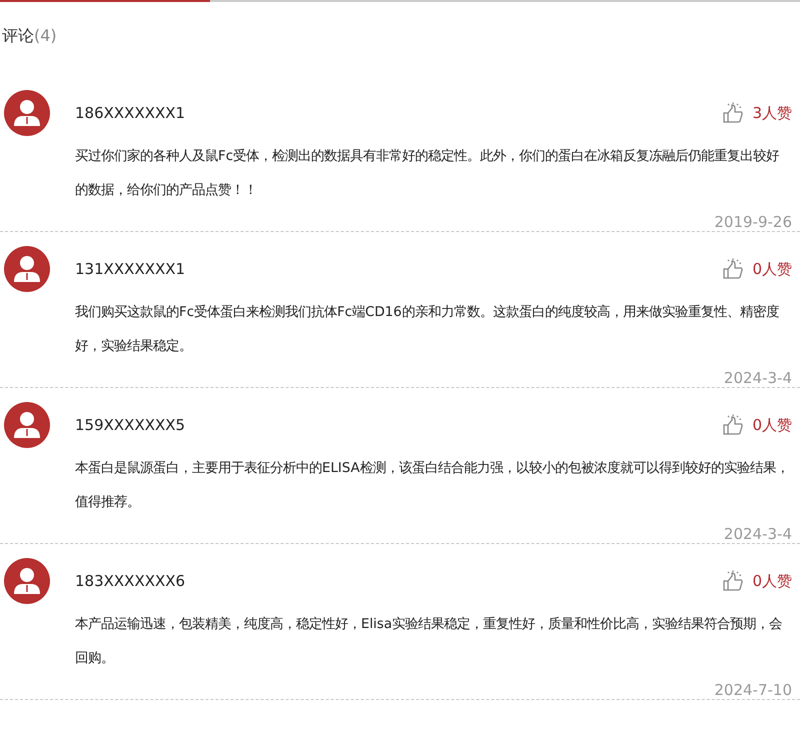 The height and width of the screenshot is (748, 800). Describe the element at coordinates (130, 581) in the screenshot. I see `username: 183XXXXXXX6` at that location.